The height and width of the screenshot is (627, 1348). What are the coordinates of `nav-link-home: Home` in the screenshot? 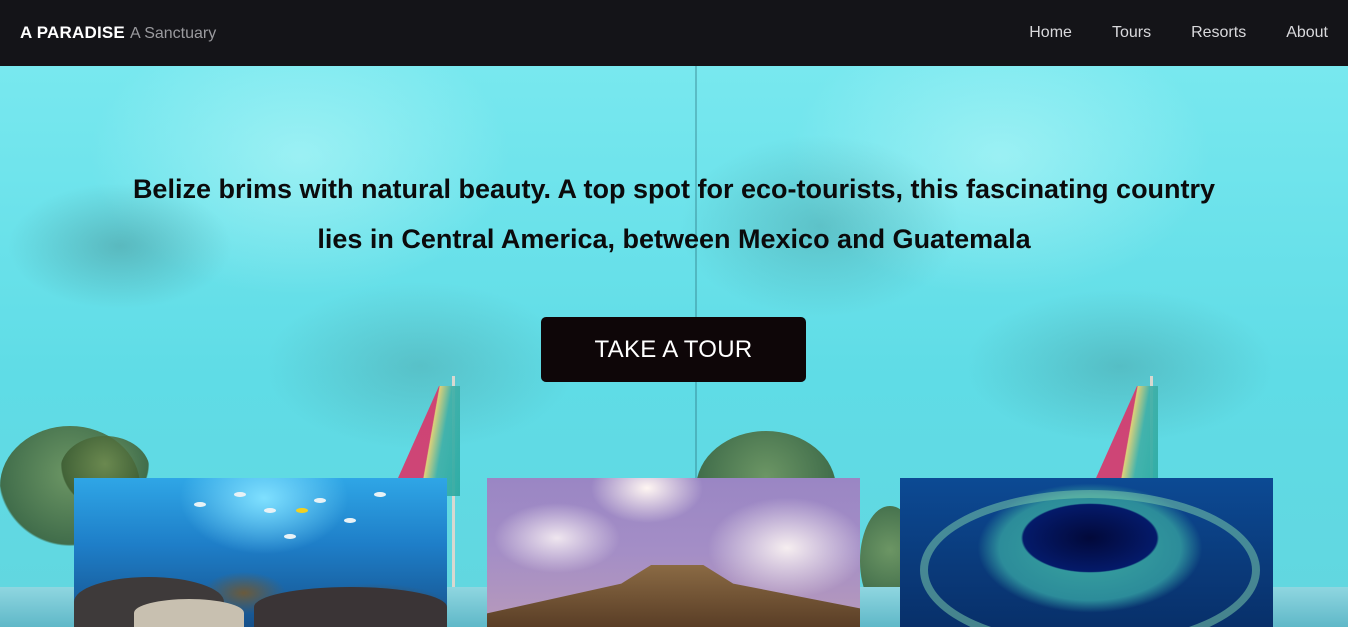 It's located at (1050, 33).